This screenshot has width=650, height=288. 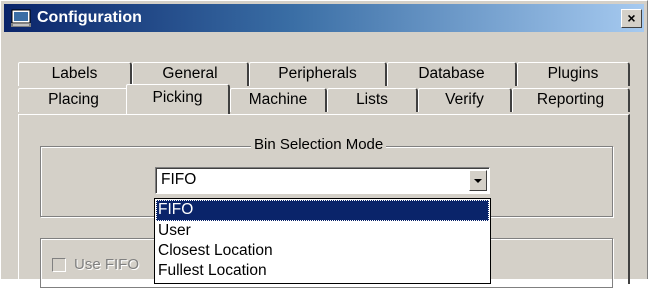 I want to click on app-icon, so click(x=21, y=18).